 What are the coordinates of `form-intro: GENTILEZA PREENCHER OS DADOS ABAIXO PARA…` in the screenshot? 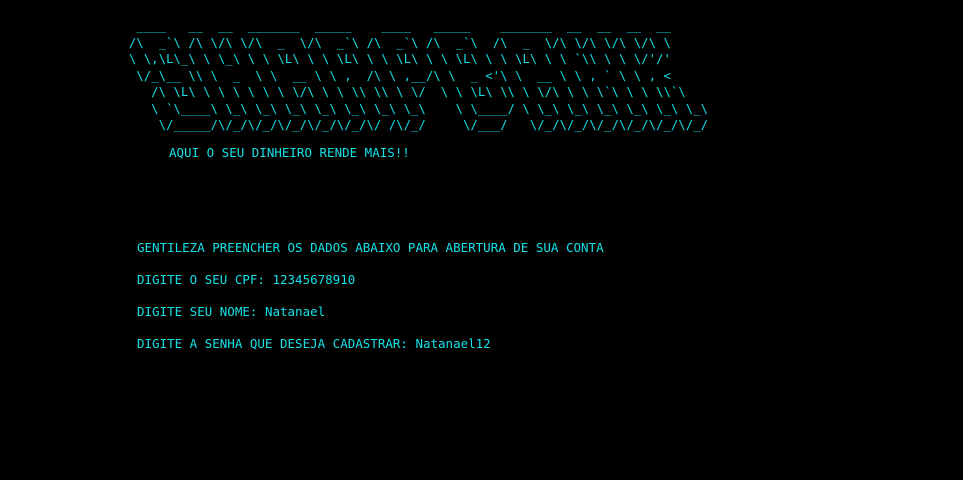 It's located at (370, 247).